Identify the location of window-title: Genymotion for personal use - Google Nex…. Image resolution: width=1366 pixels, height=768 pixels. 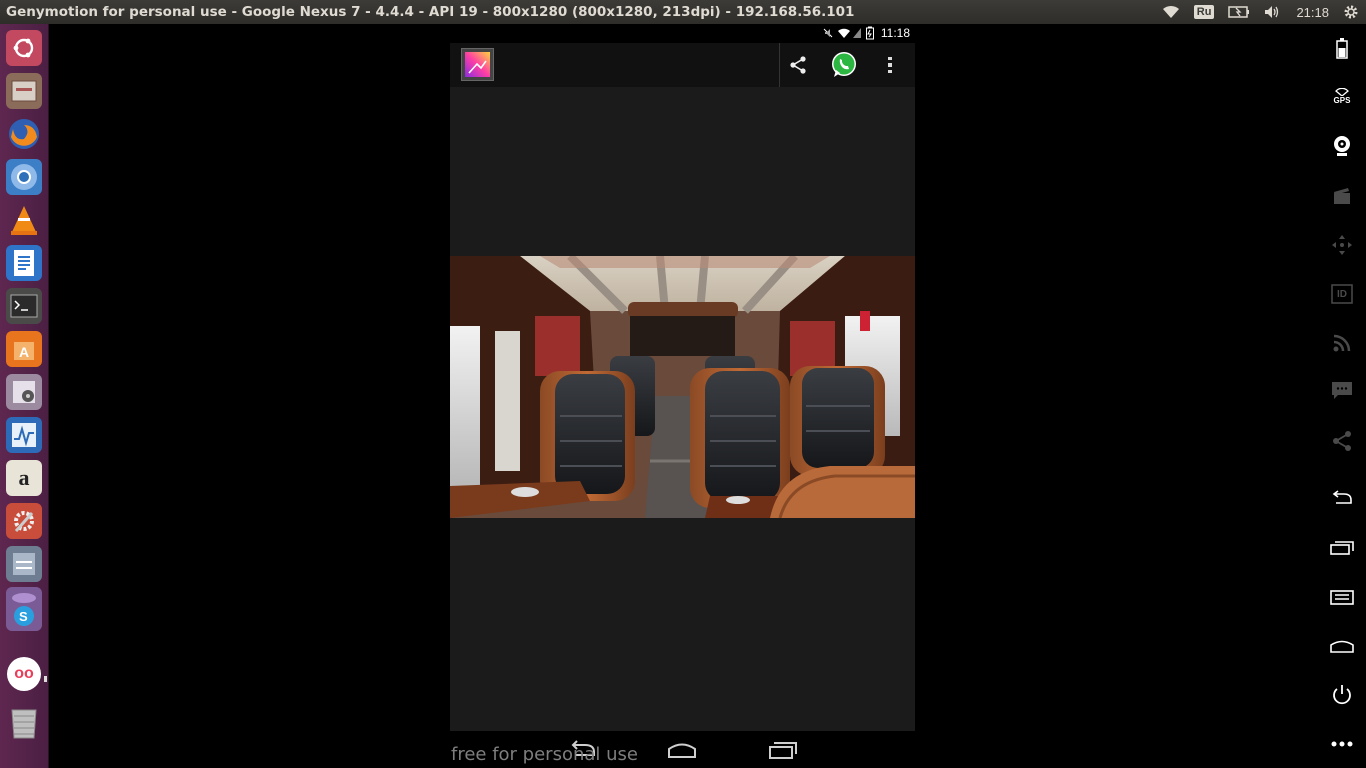
(430, 12).